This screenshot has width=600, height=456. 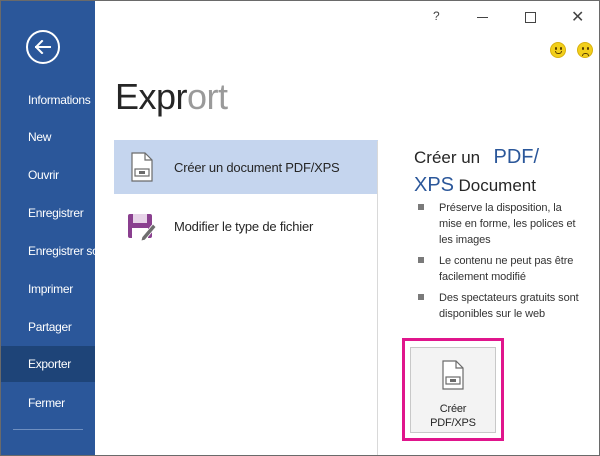 I want to click on sidebar-item-new: New, so click(x=53, y=137).